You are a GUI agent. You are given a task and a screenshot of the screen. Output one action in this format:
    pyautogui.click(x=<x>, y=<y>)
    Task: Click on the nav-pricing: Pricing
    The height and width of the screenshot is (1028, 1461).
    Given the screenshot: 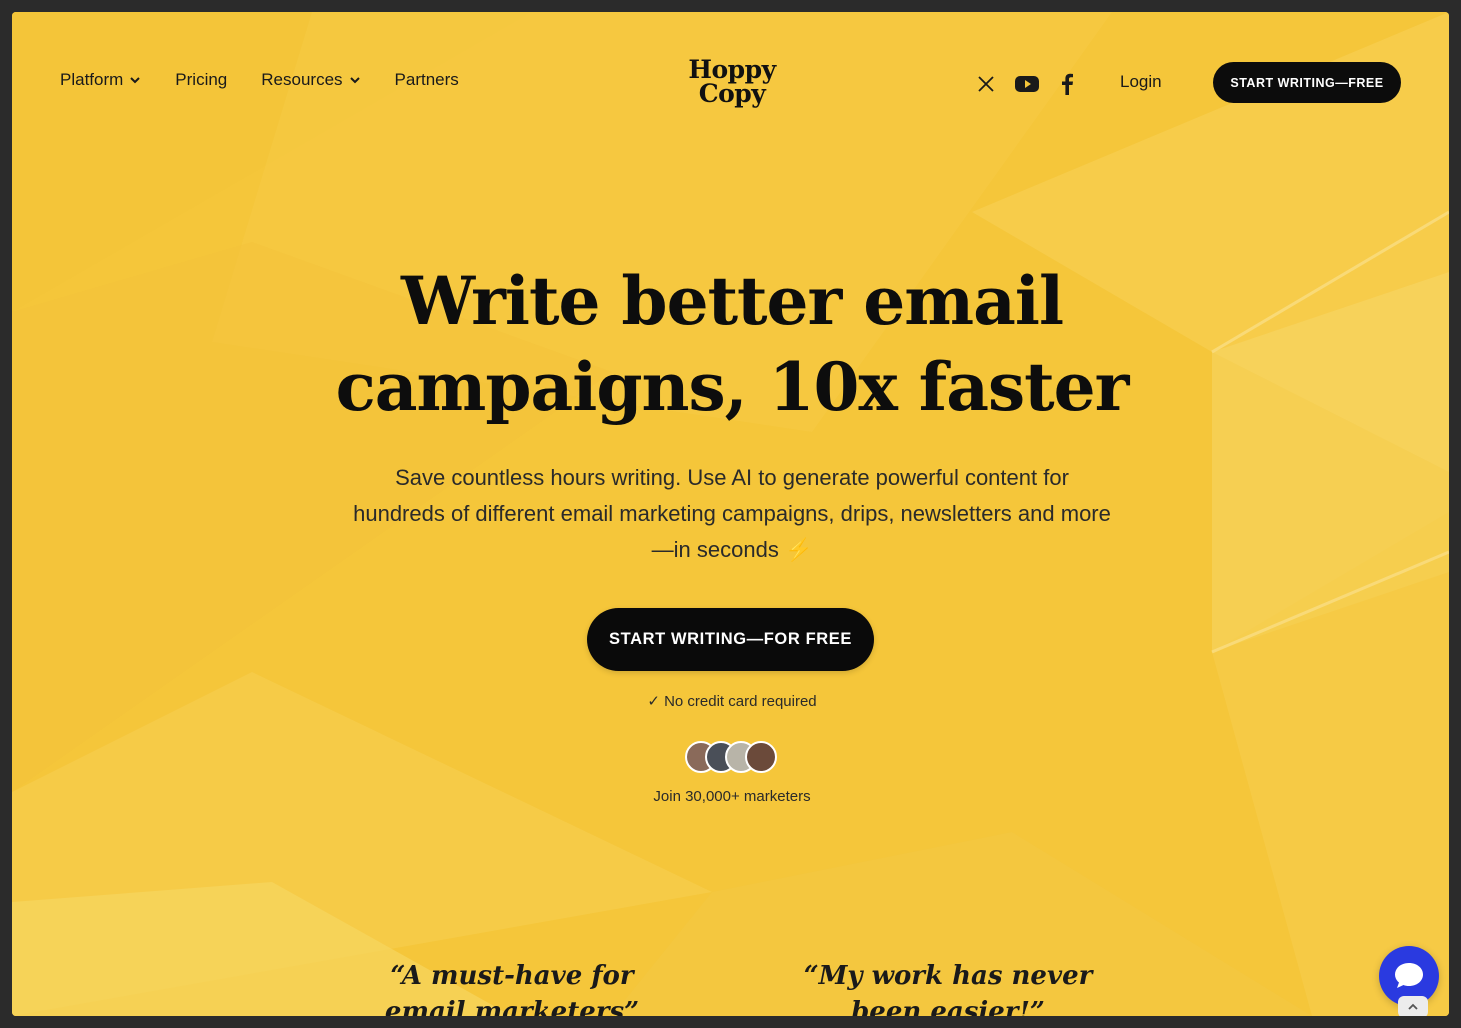 What is the action you would take?
    pyautogui.click(x=201, y=80)
    